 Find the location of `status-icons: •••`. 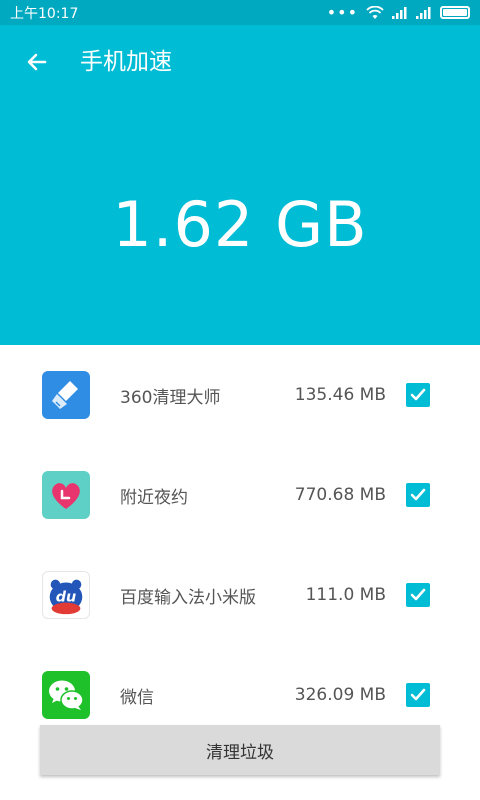

status-icons: ••• is located at coordinates (398, 12).